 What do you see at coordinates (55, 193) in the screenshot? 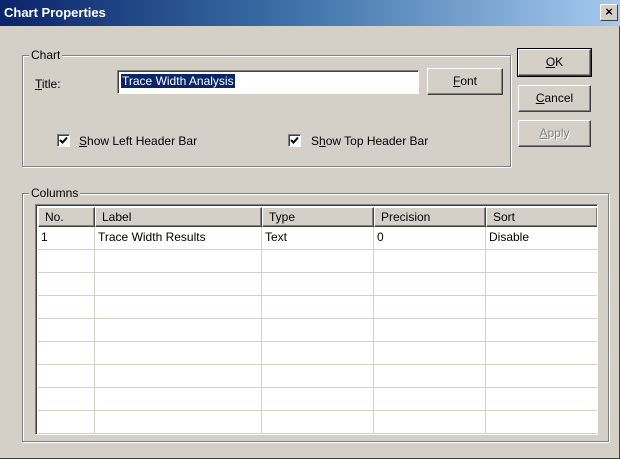
I see `columns-group-label: Columns` at bounding box center [55, 193].